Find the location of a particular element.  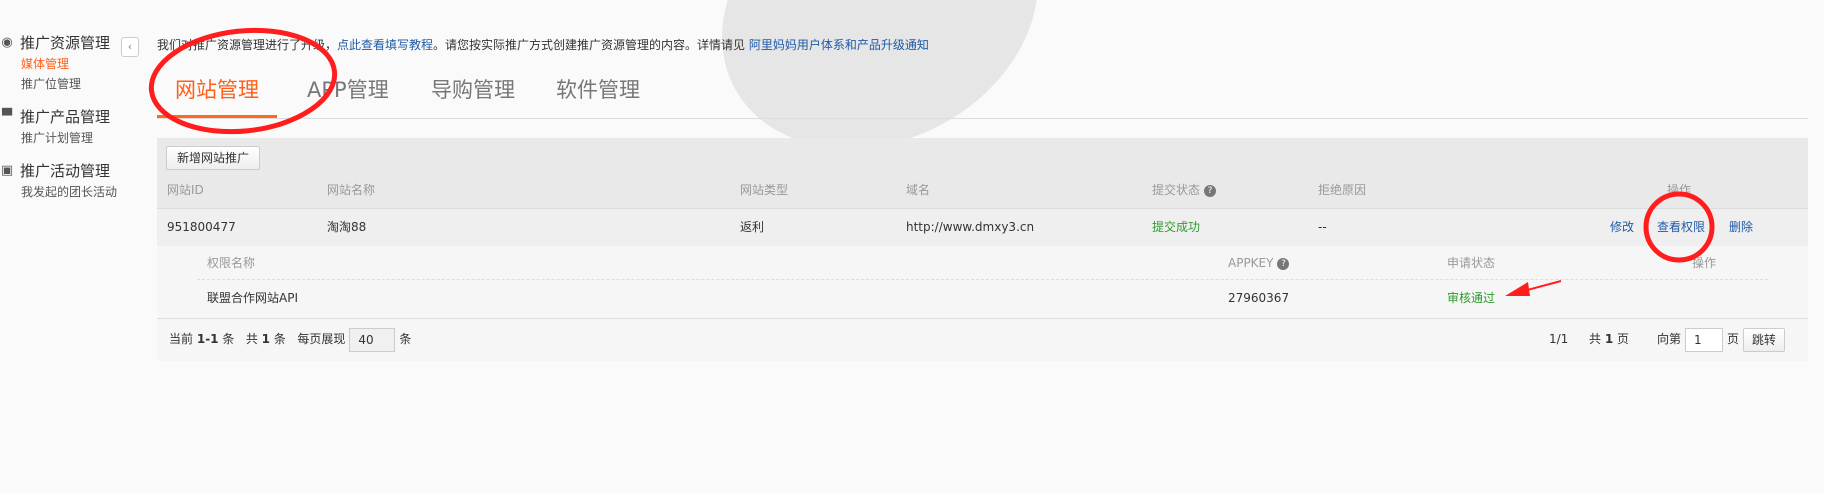

reject-reason: -- is located at coordinates (1322, 227).